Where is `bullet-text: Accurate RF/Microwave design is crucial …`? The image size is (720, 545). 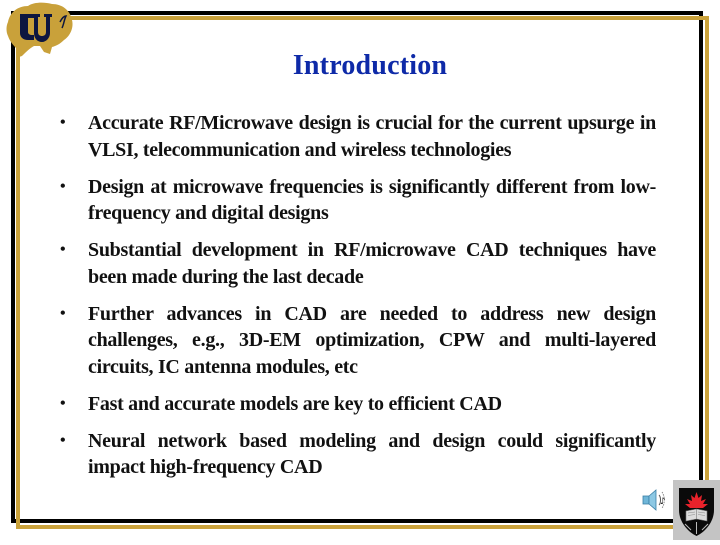
bullet-text: Accurate RF/Microwave design is crucial … is located at coordinates (372, 136).